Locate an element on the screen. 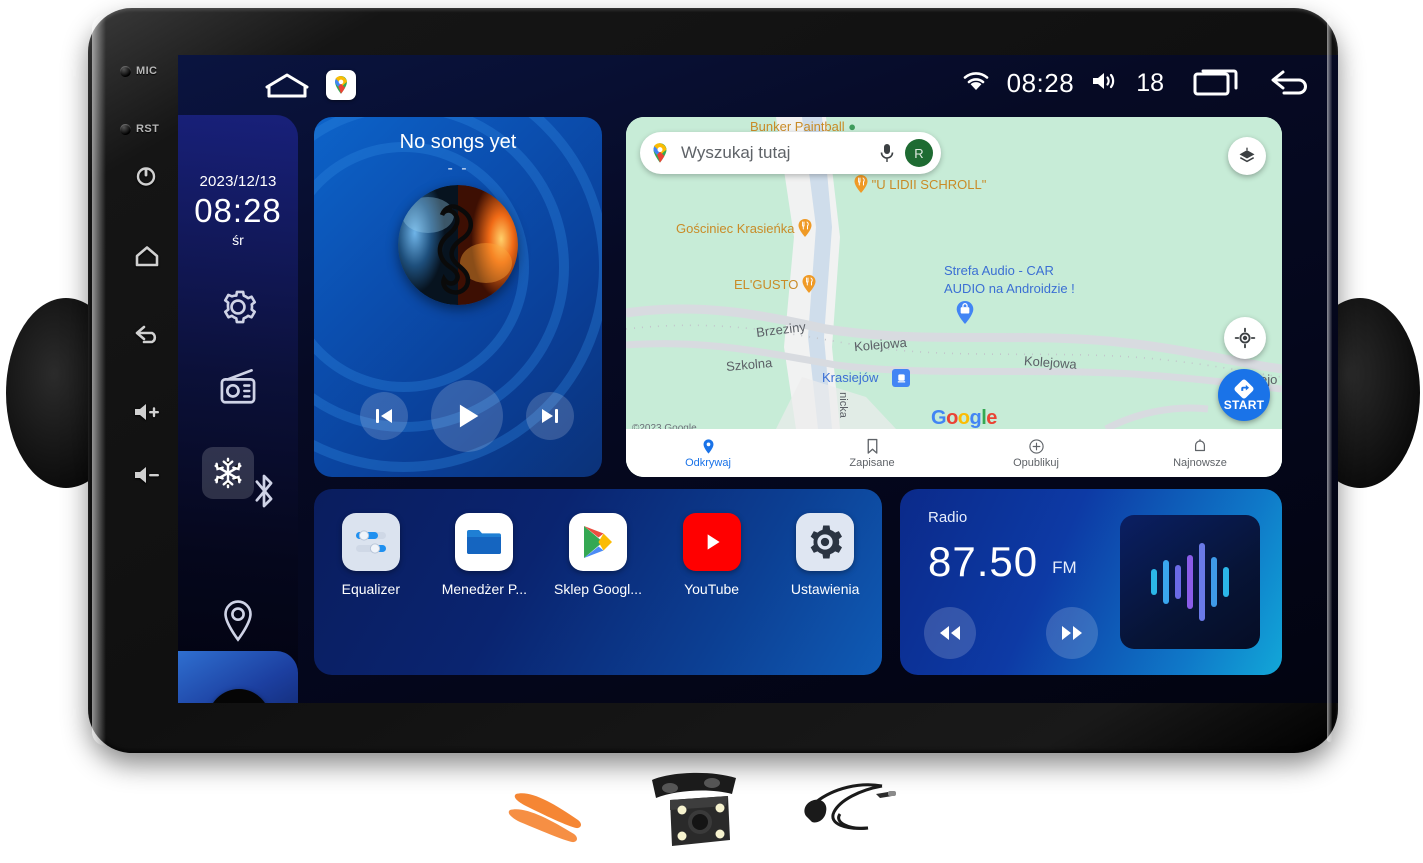 This screenshot has width=1423, height=863. navigation-arrow-icon is located at coordinates (1244, 389).